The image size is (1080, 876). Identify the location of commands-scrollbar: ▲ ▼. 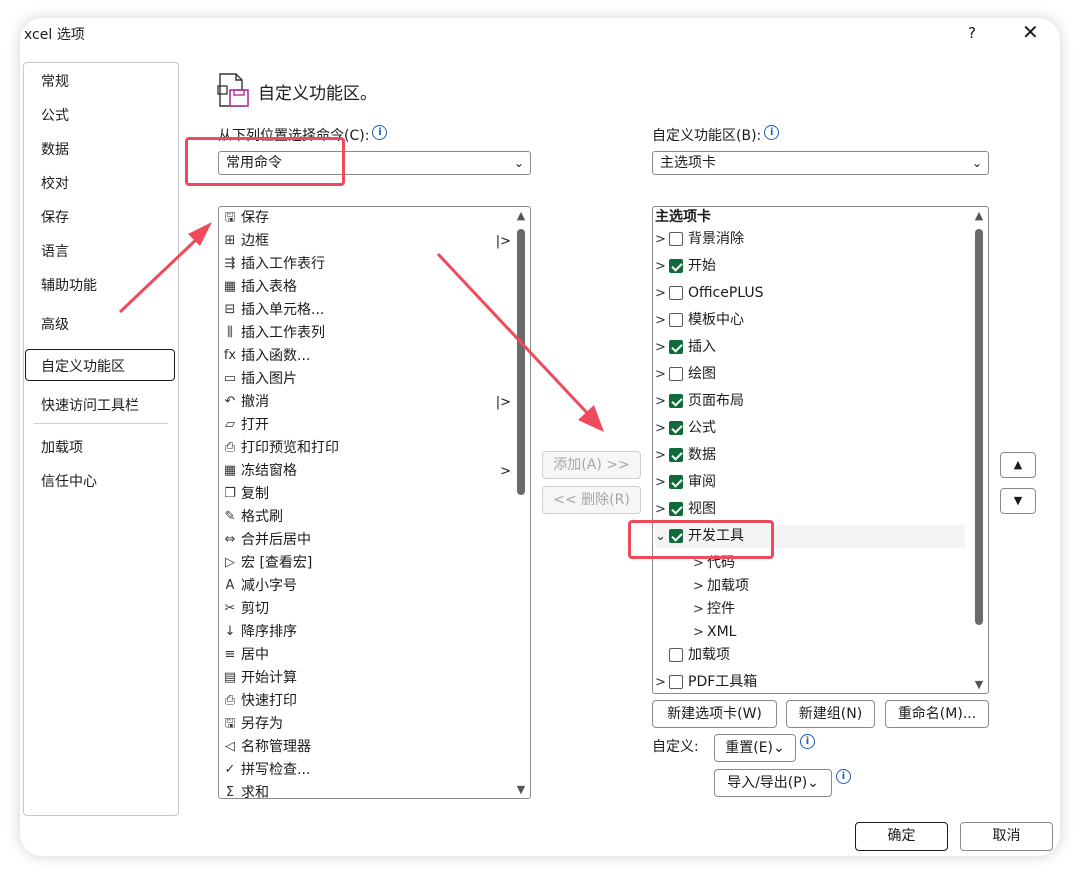
(521, 502).